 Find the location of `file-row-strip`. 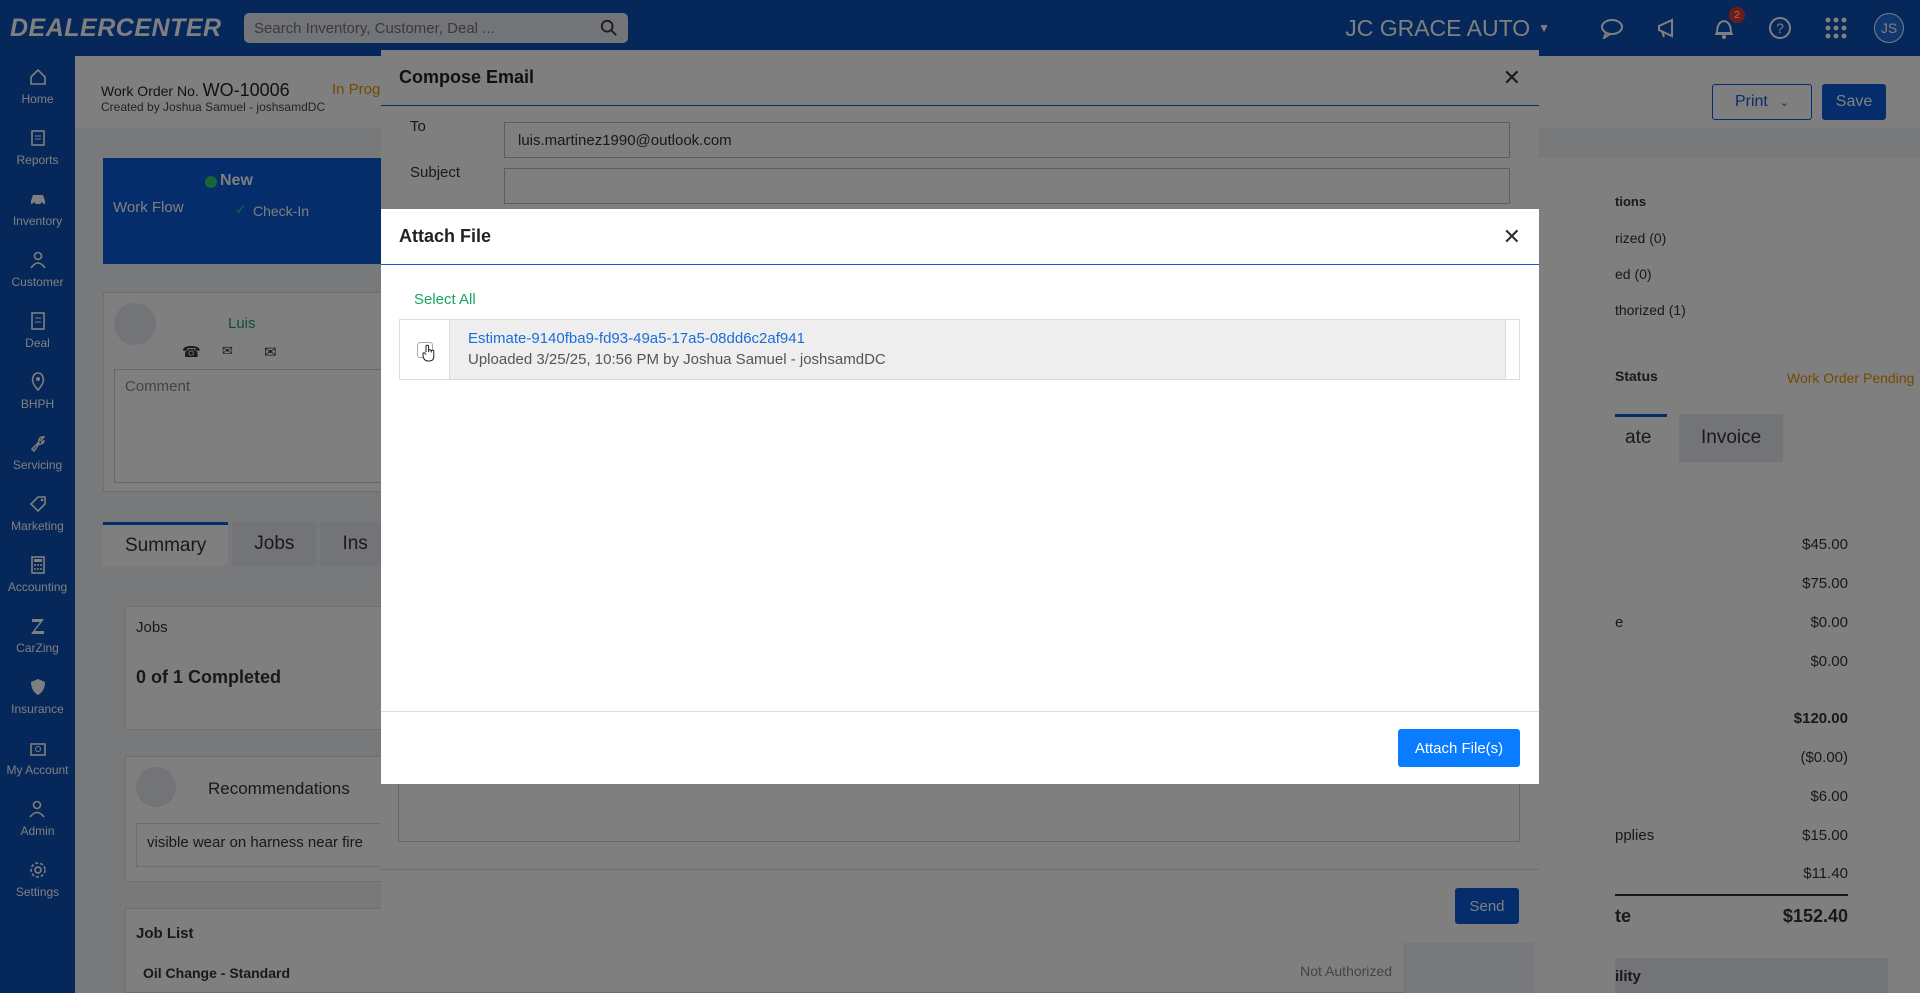

file-row-strip is located at coordinates (1512, 349).